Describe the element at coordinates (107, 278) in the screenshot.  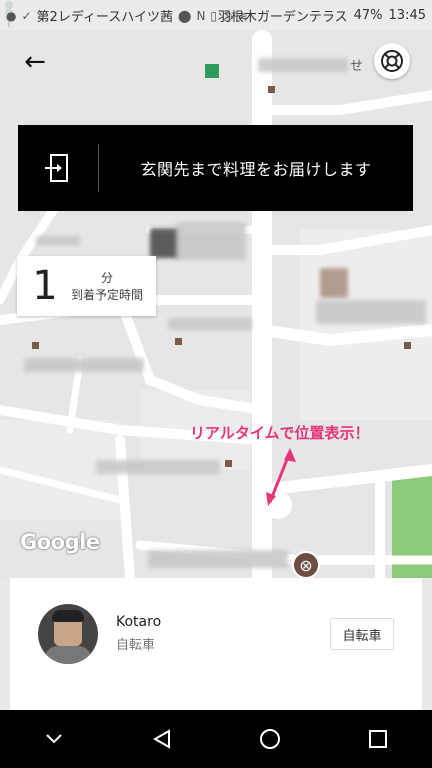
I see `eta-unit: 分` at that location.